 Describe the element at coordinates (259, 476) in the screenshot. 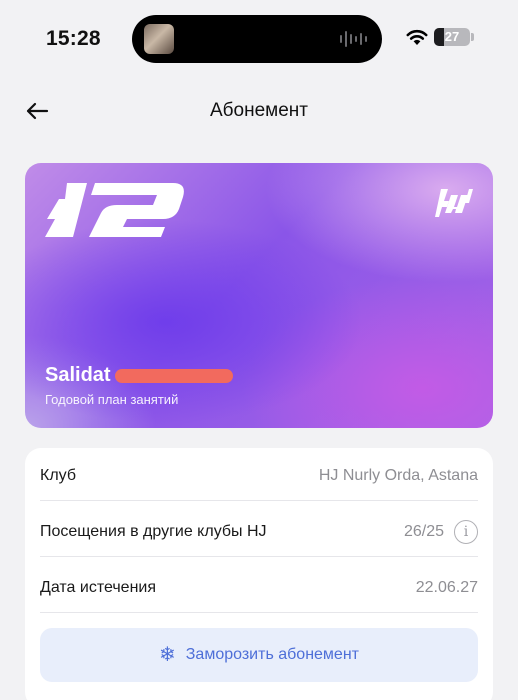

I see `detail-row-club: Клуб HJ Nurly Orda, Astana` at that location.